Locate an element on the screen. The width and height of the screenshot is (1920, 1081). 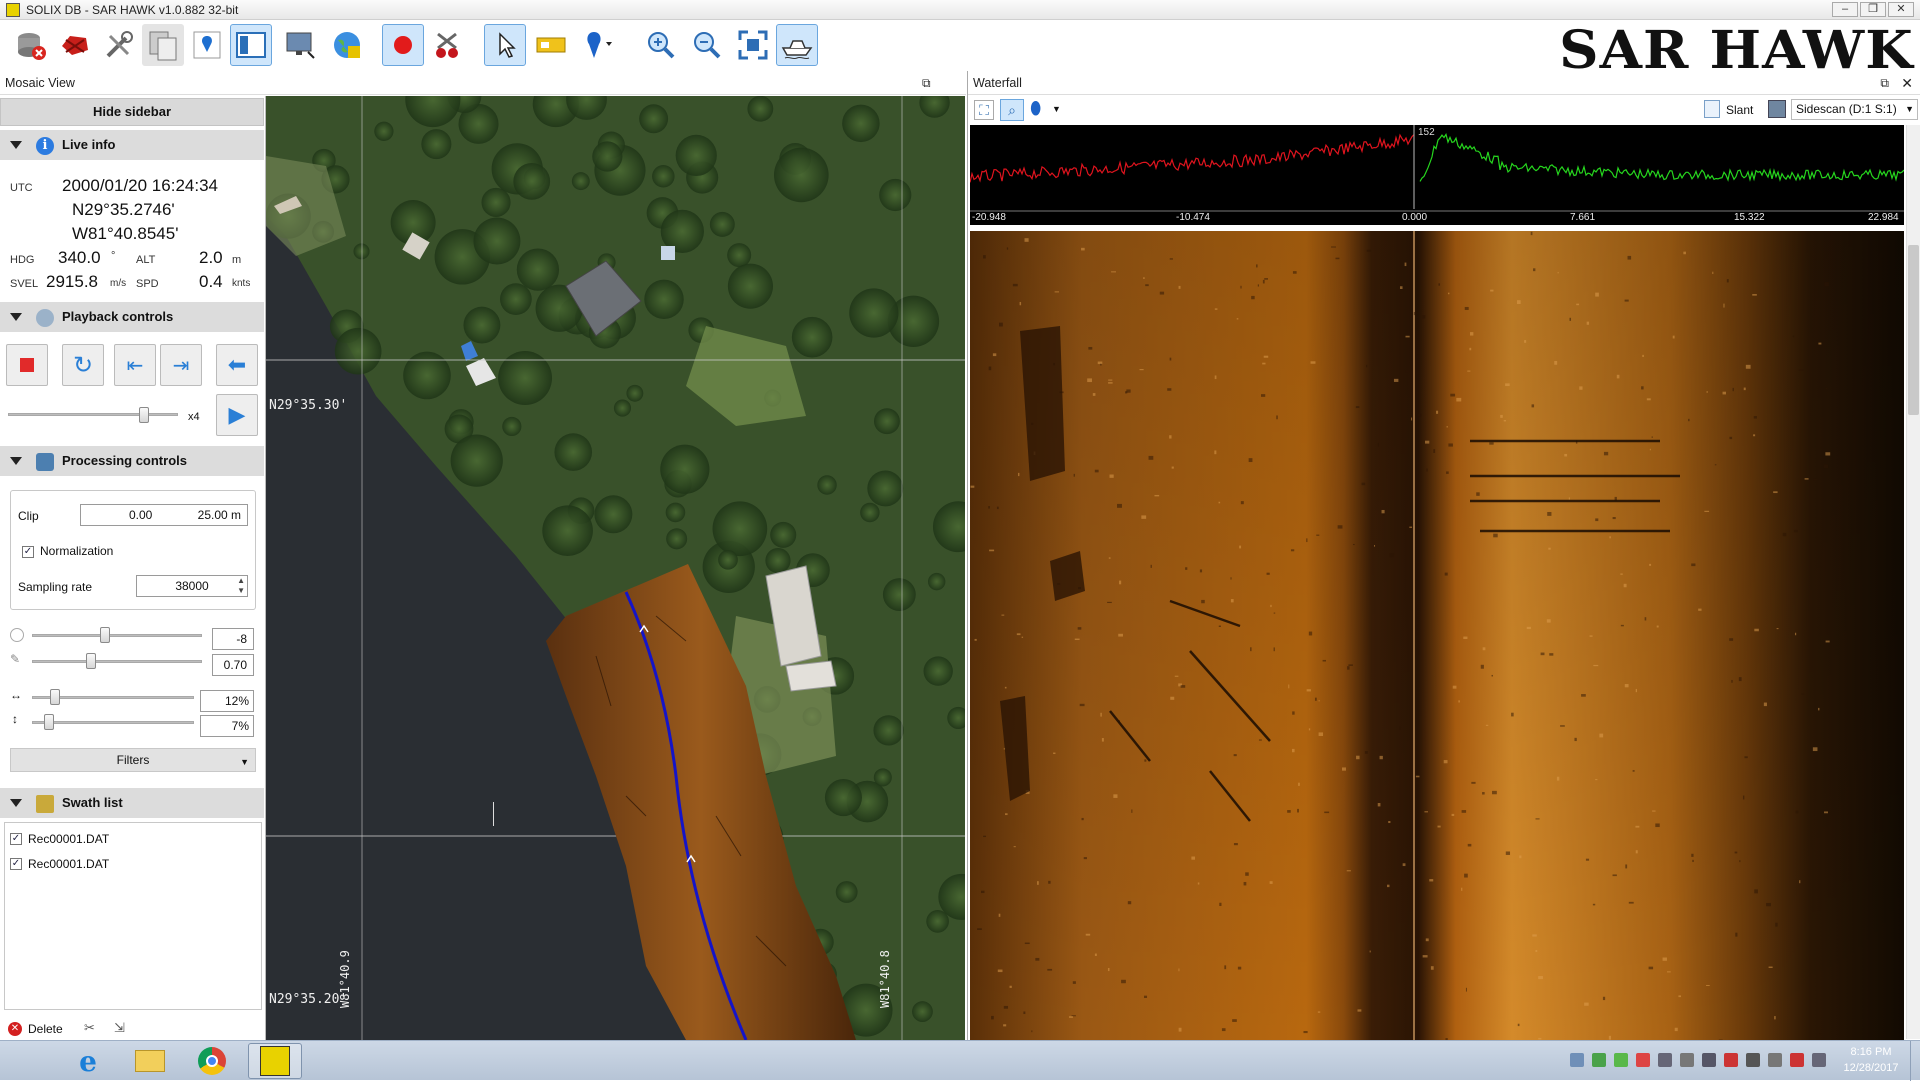
export-icon: ⇲ is located at coordinates (119, 1028).